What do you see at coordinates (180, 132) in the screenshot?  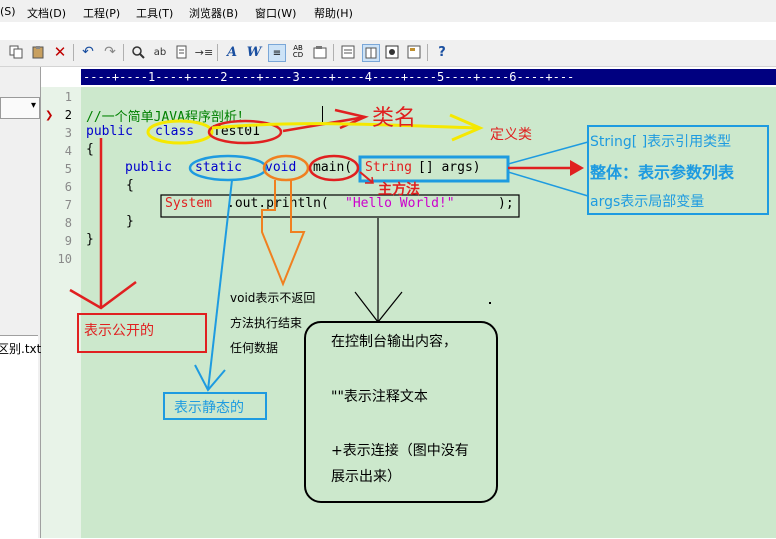 I see `class-keyword-ellipse` at bounding box center [180, 132].